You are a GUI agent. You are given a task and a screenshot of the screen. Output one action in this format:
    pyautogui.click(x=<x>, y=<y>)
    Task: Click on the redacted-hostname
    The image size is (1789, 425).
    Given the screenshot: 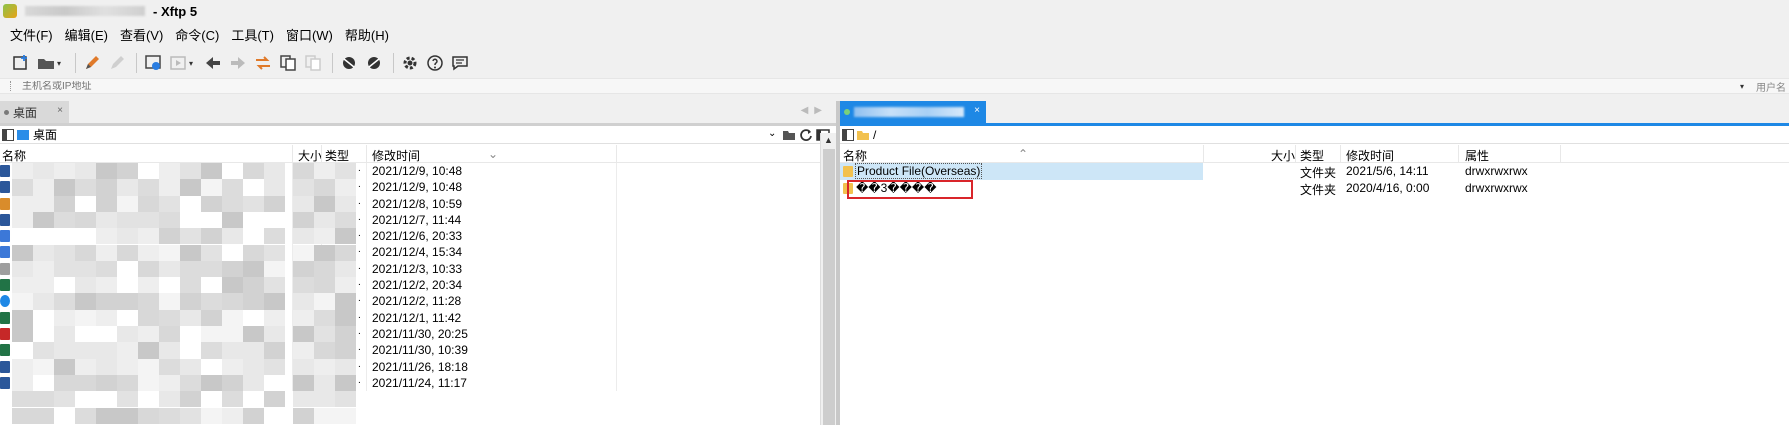 What is the action you would take?
    pyautogui.click(x=85, y=11)
    